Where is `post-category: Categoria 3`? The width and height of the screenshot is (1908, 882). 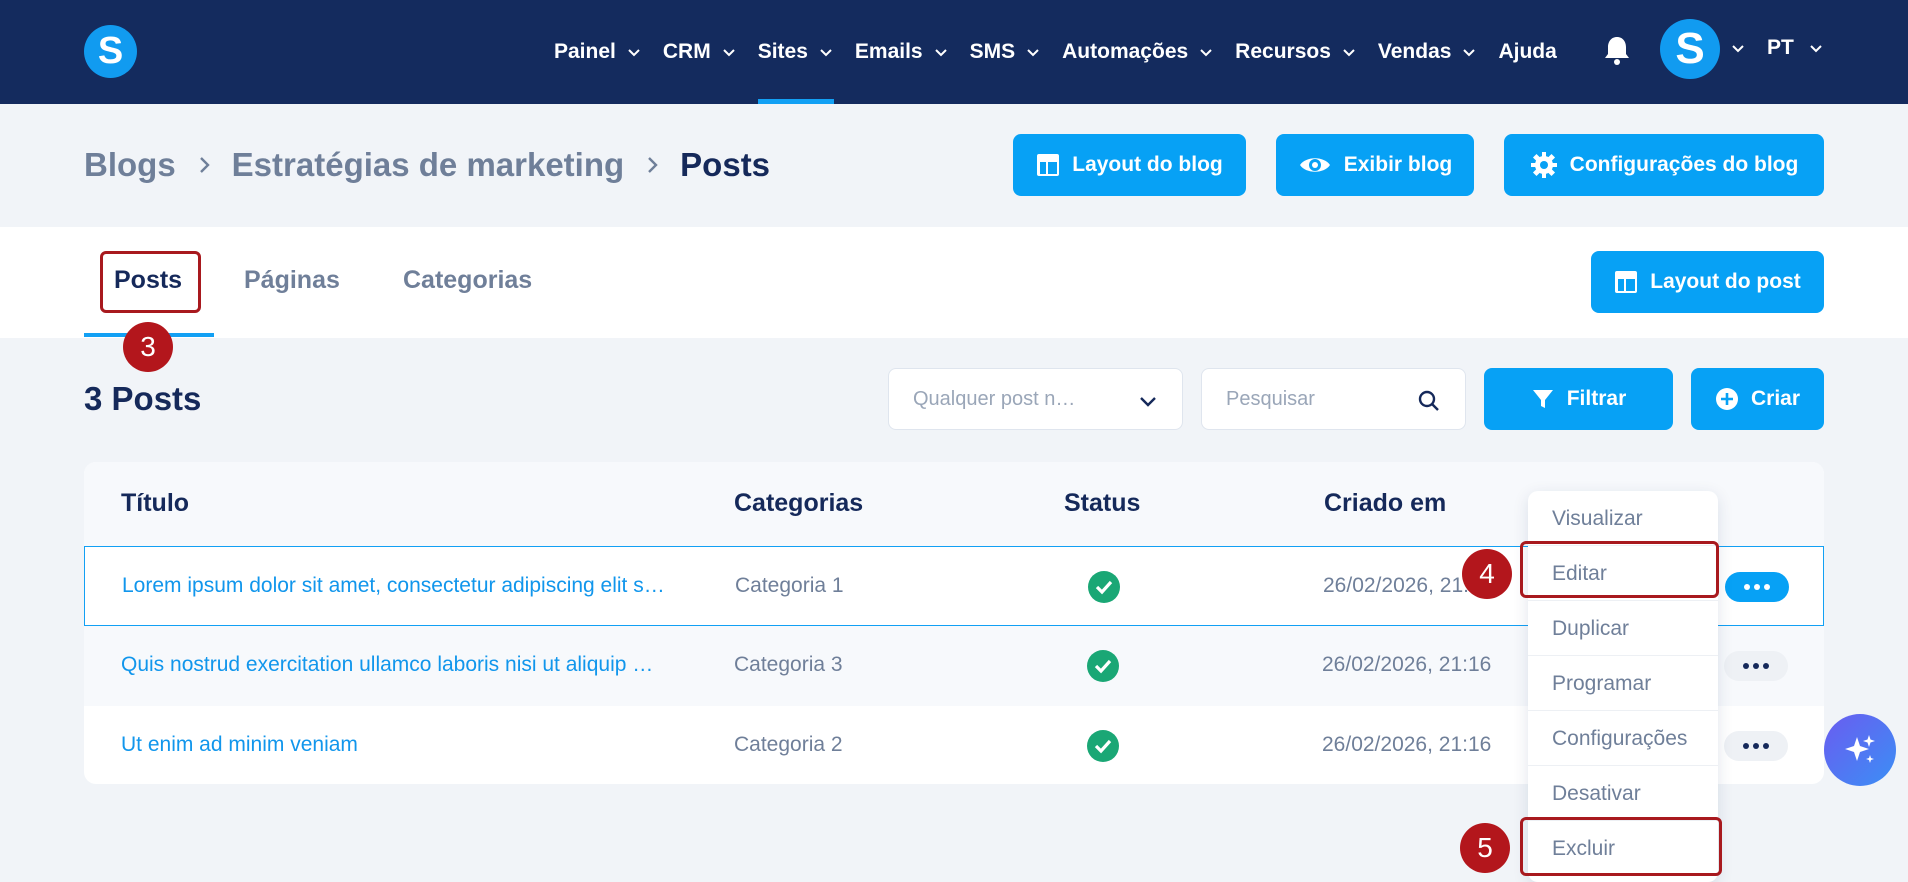 post-category: Categoria 3 is located at coordinates (788, 664).